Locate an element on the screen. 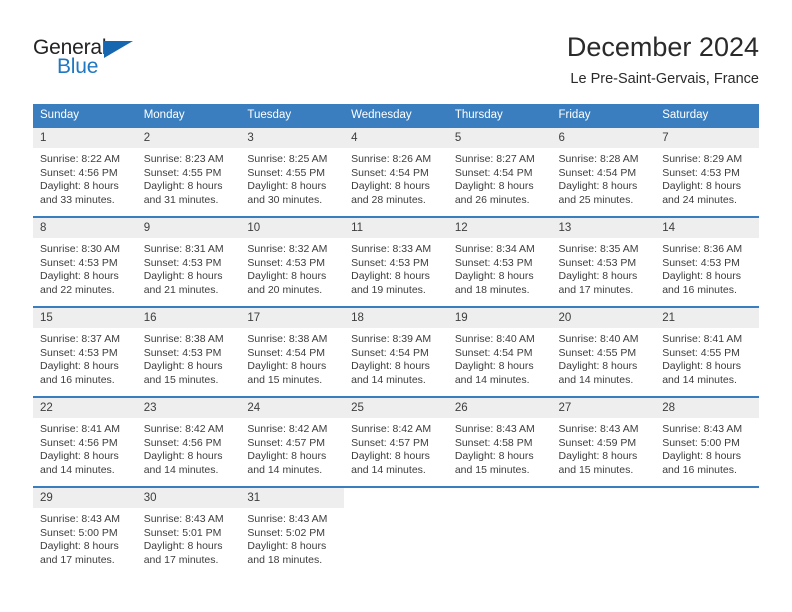 The width and height of the screenshot is (792, 612). day-detail-daylight-line2: and 25 minutes. is located at coordinates (596, 199).